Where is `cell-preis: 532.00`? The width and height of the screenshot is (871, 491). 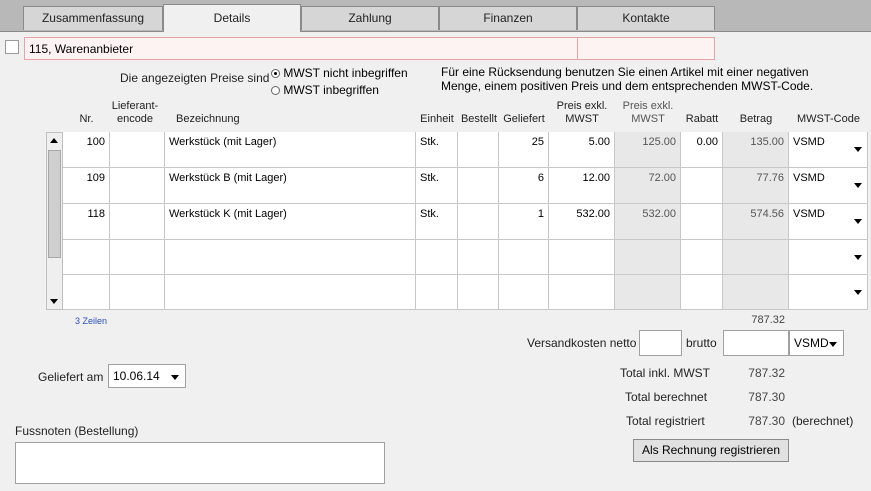 cell-preis: 532.00 is located at coordinates (582, 222).